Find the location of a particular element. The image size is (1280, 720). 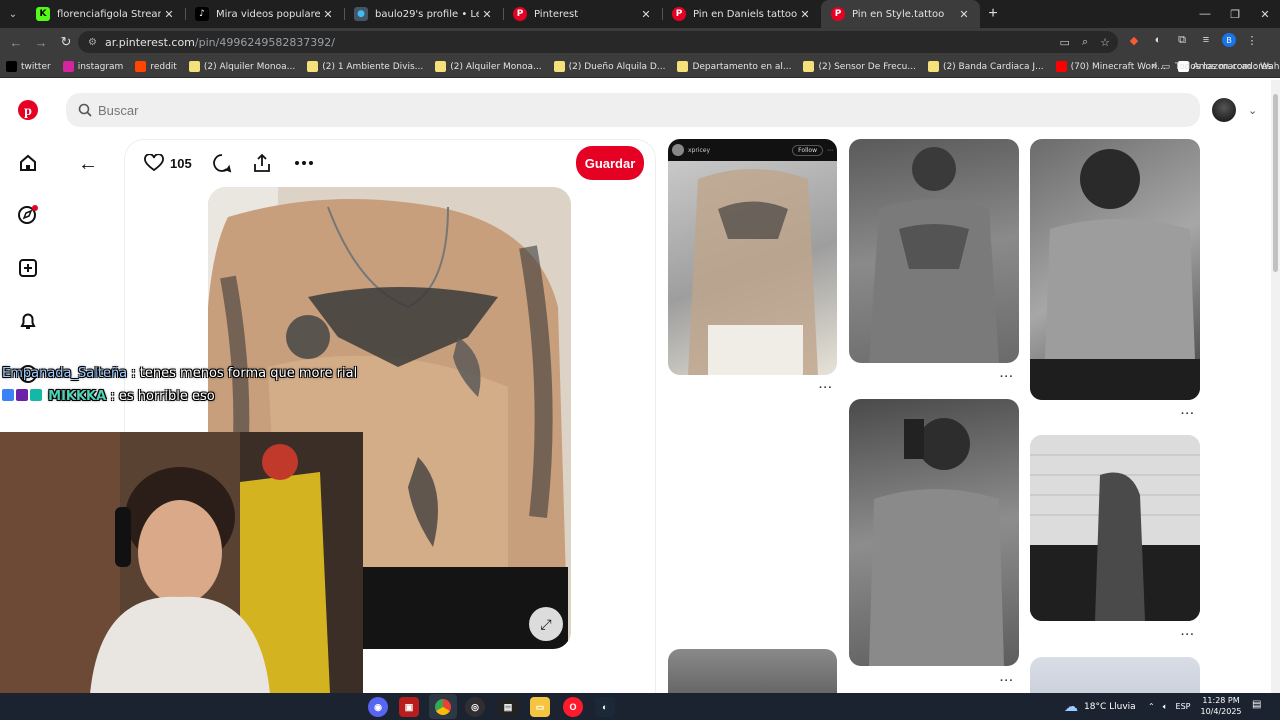

chrome-icon is located at coordinates (443, 706).